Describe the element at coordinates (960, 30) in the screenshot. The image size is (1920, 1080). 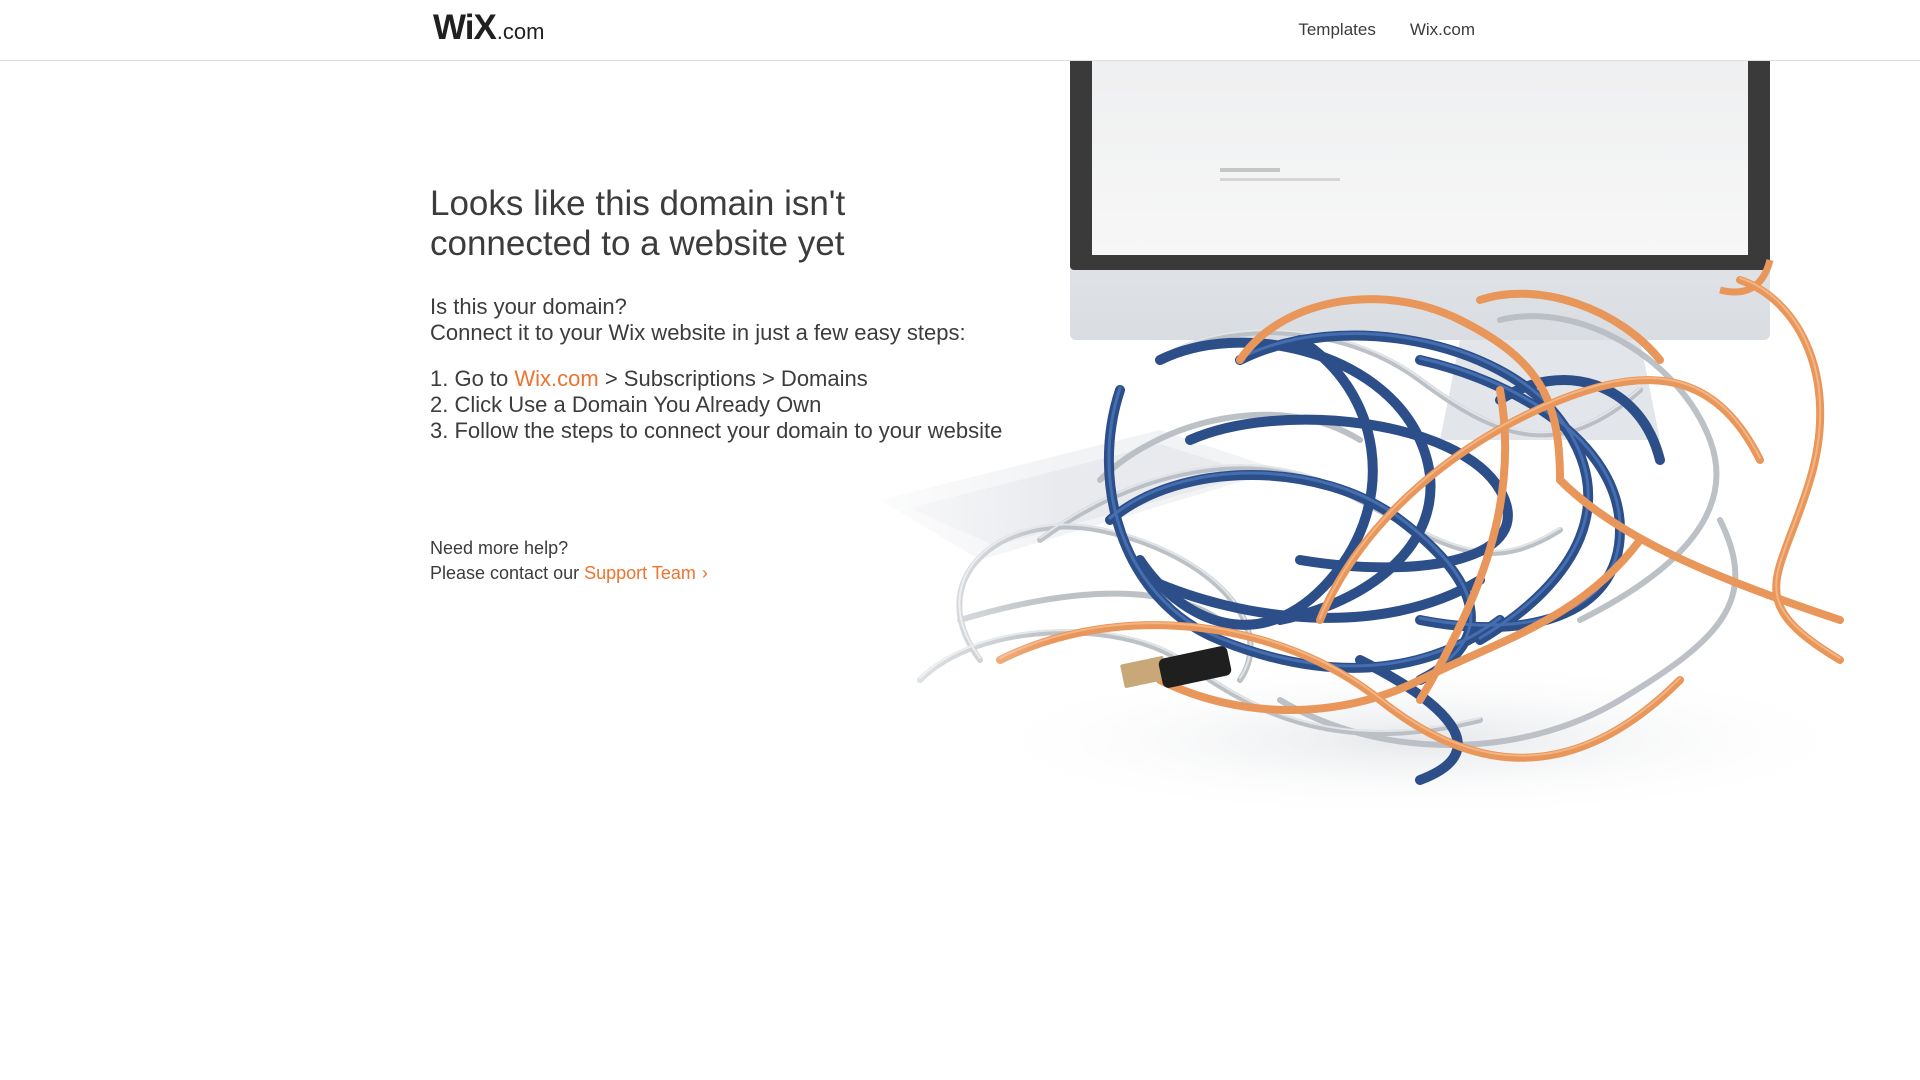
I see `top-header: WiX .com Templates Wix.com` at that location.